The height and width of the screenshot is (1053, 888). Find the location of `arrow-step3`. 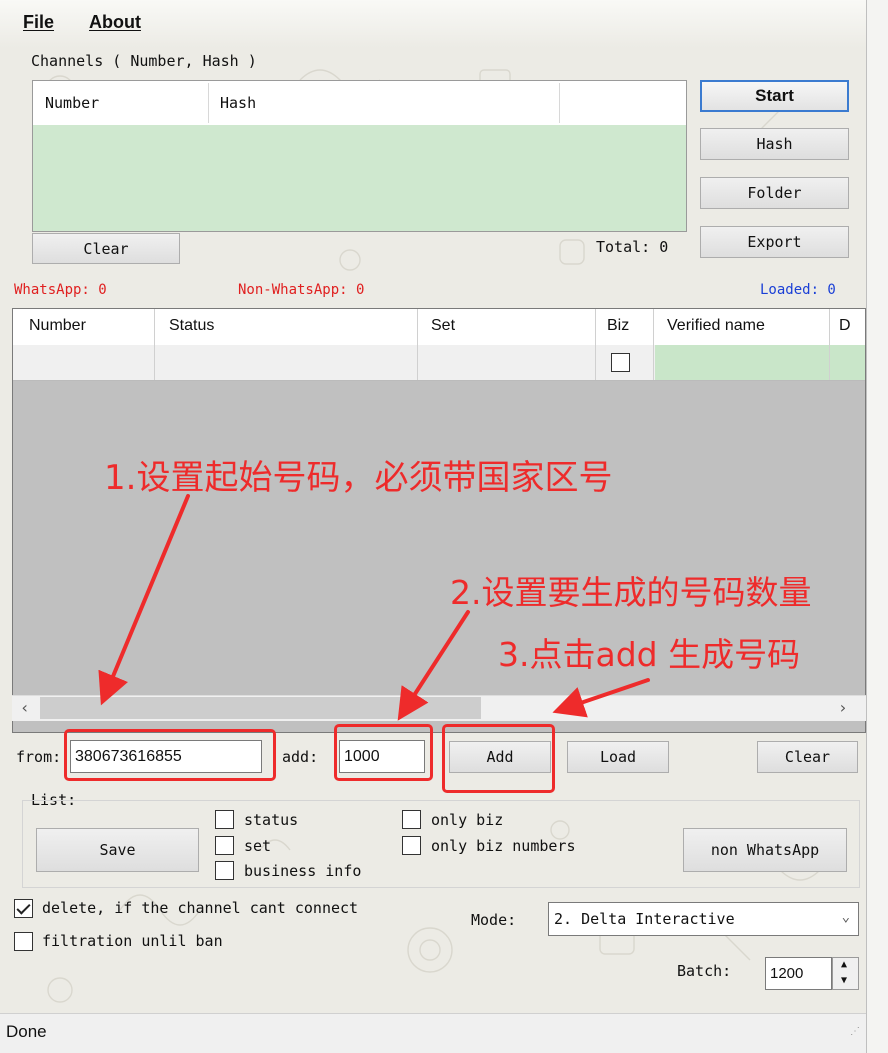

arrow-step3 is located at coordinates (601, 698).